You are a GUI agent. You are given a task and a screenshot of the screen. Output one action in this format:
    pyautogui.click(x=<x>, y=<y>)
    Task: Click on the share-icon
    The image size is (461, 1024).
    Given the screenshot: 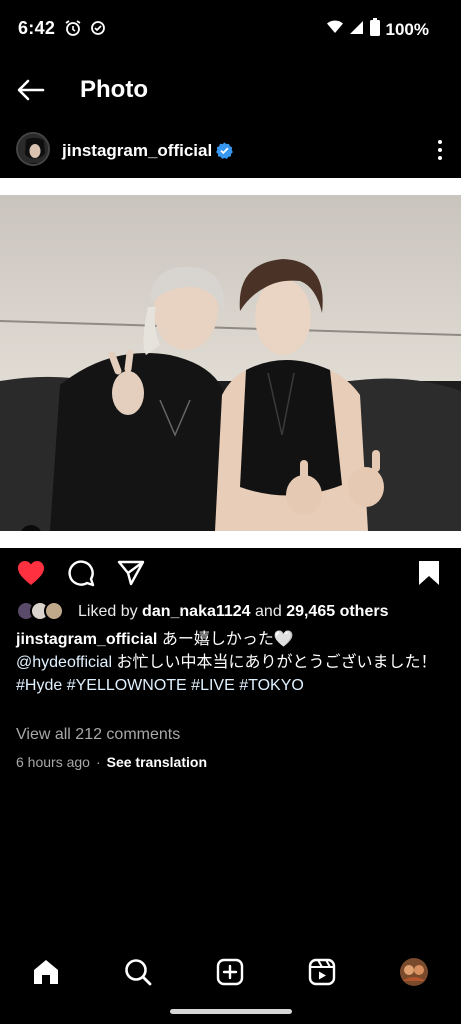 What is the action you would take?
    pyautogui.click(x=131, y=573)
    